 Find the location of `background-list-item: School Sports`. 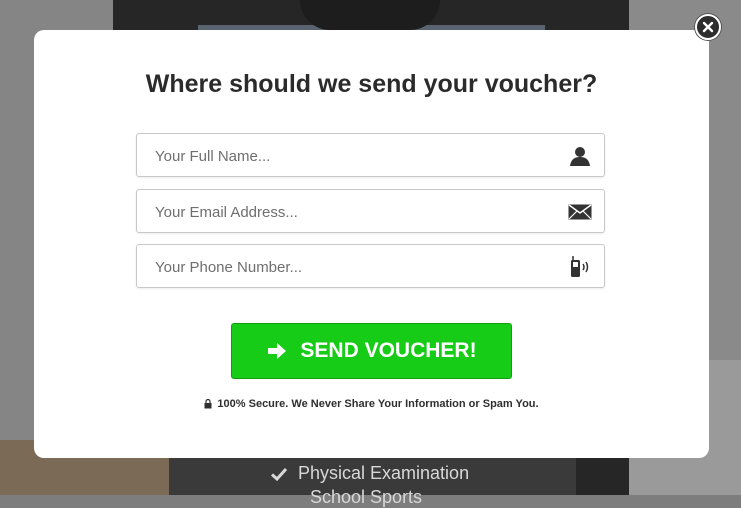

background-list-item: School Sports is located at coordinates (366, 497).